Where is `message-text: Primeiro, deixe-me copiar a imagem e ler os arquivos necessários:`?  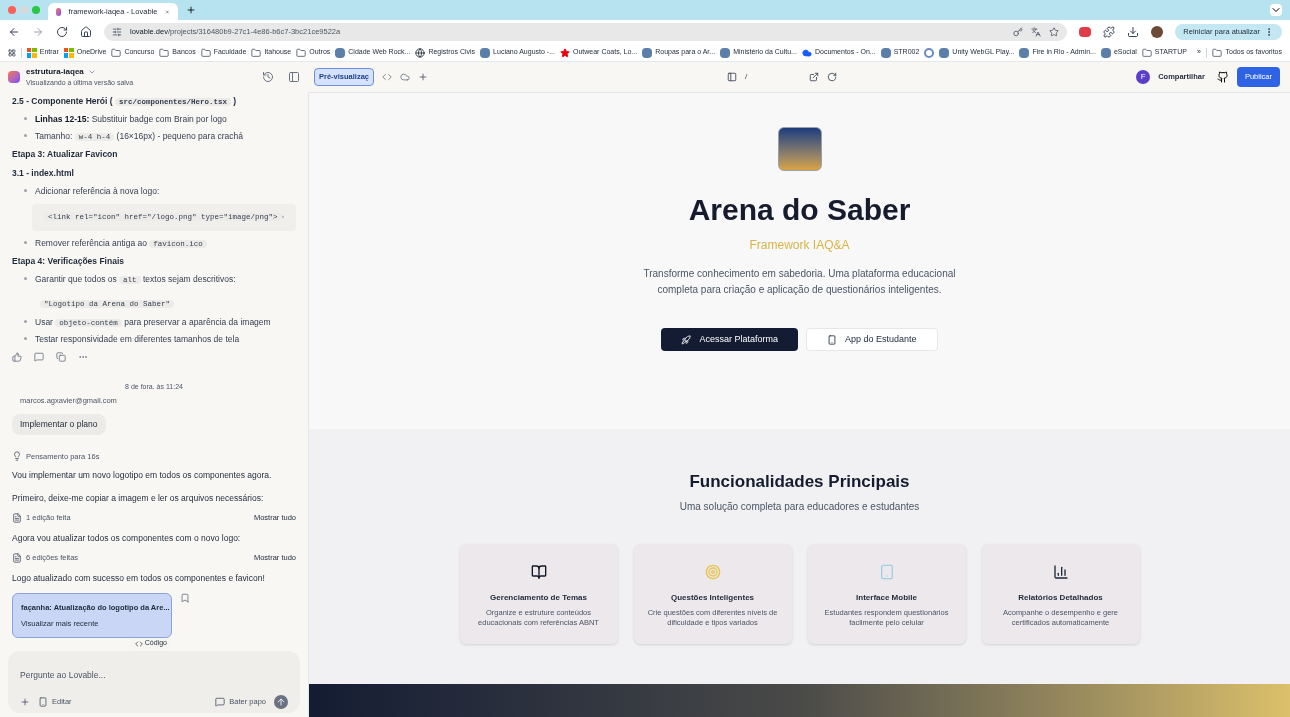 message-text: Primeiro, deixe-me copiar a imagem e ler os arquivos necessários: is located at coordinates (138, 498).